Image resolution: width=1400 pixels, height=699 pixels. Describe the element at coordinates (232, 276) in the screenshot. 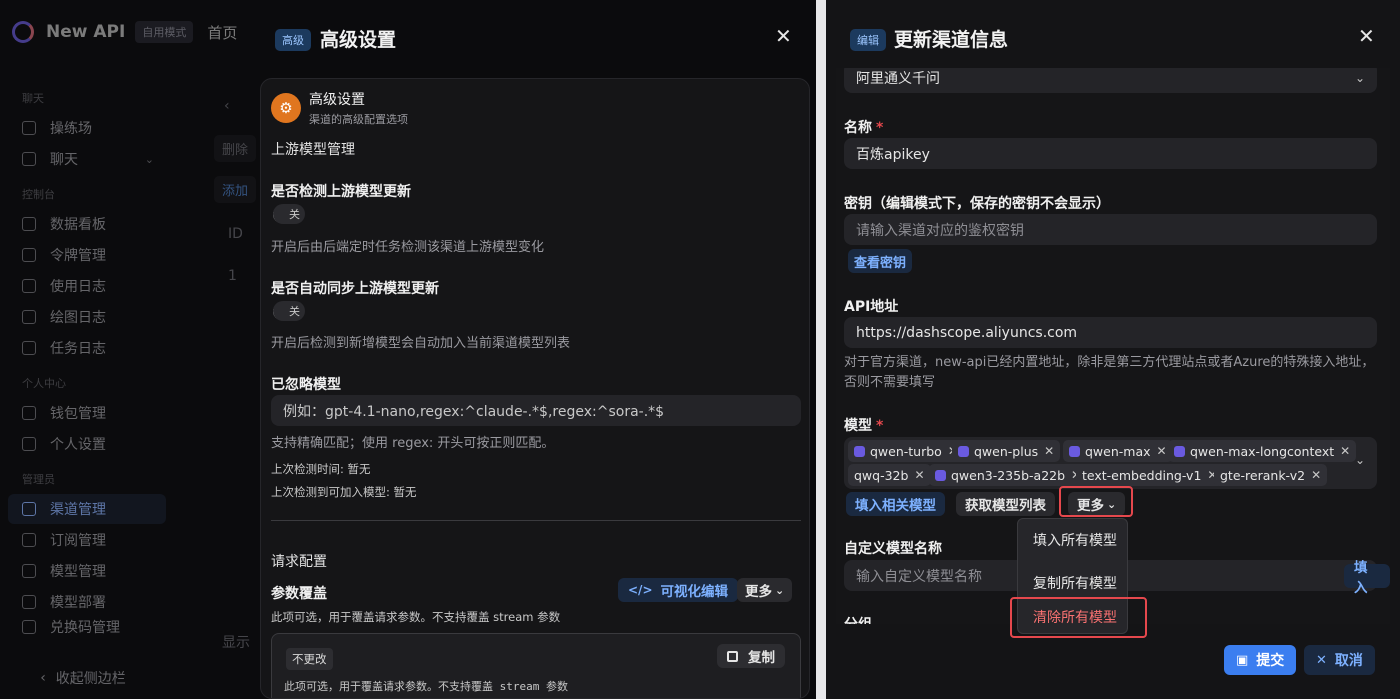

I see `row-id: 1` at that location.